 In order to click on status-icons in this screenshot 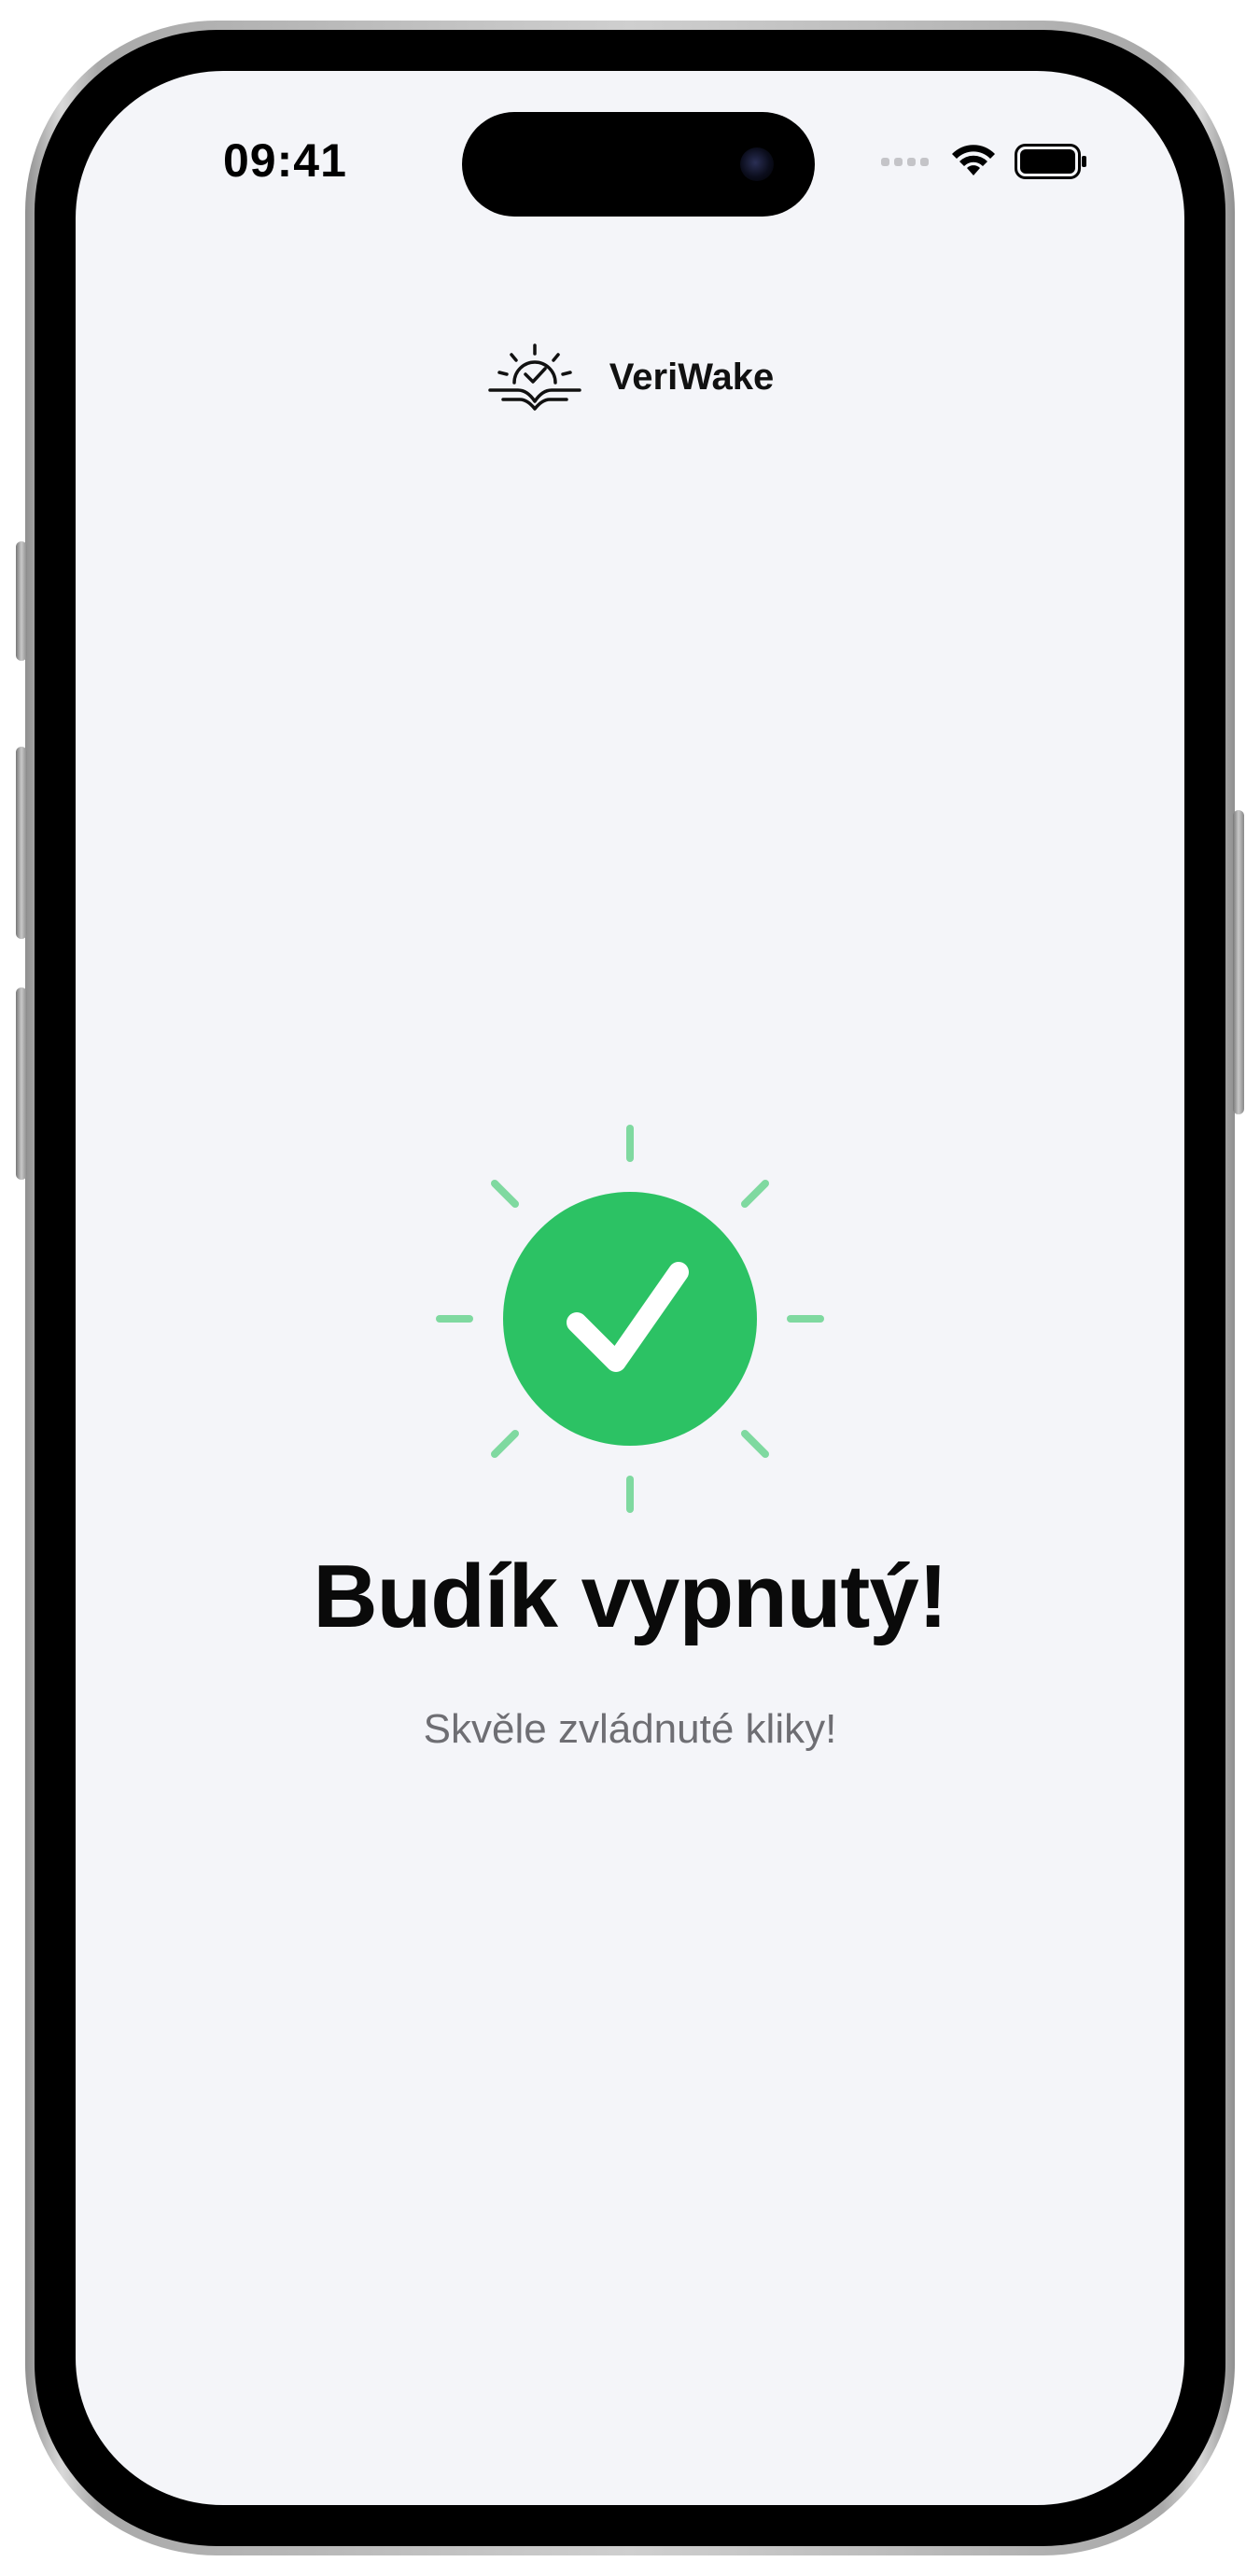, I will do `click(984, 161)`.